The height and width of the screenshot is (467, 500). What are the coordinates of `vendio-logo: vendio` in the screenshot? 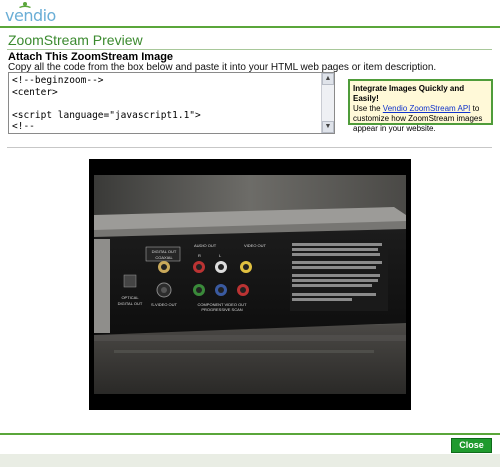 It's located at (35, 13).